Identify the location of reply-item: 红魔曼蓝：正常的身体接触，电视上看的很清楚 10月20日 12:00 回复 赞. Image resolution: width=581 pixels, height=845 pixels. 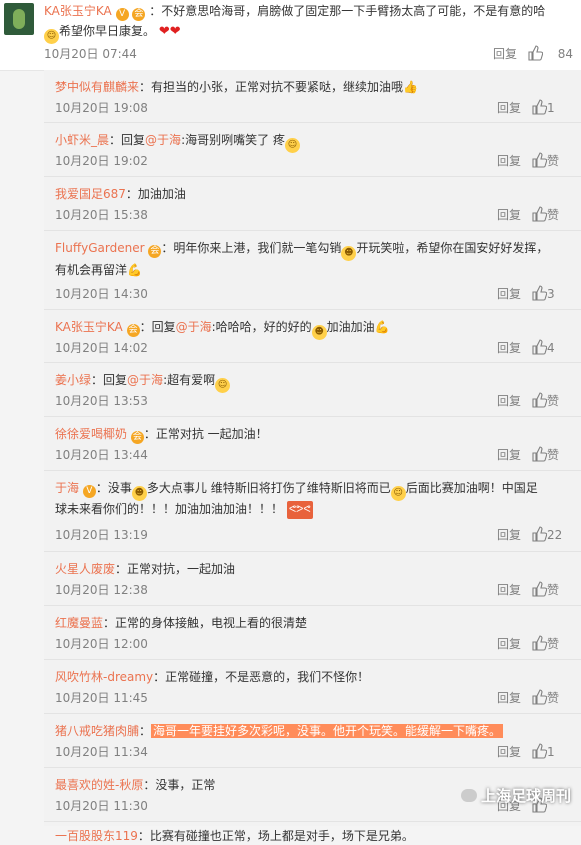
(312, 633).